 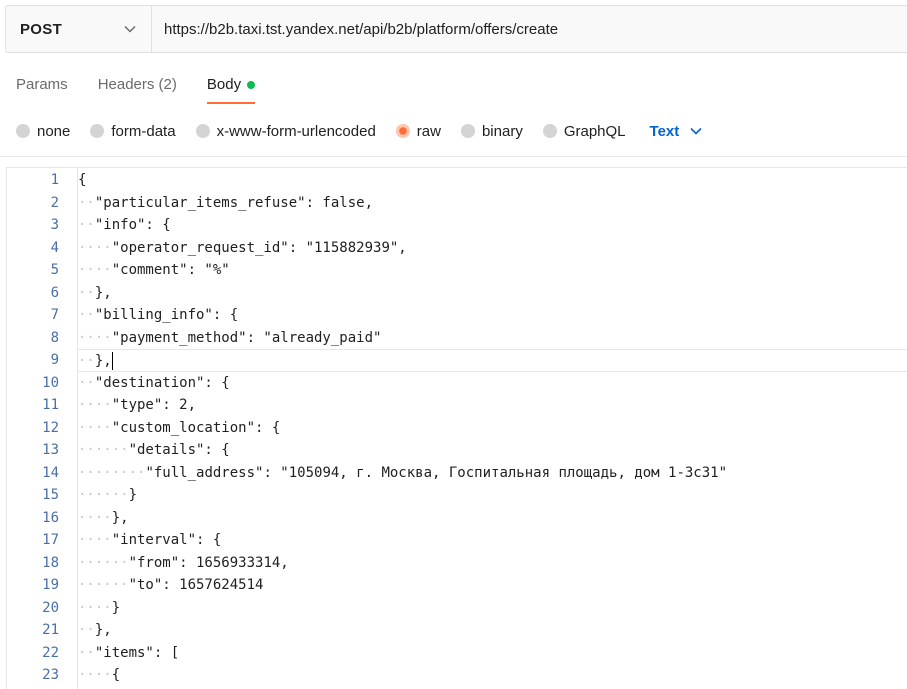 I want to click on code-text: "comment": "%", so click(x=170, y=270).